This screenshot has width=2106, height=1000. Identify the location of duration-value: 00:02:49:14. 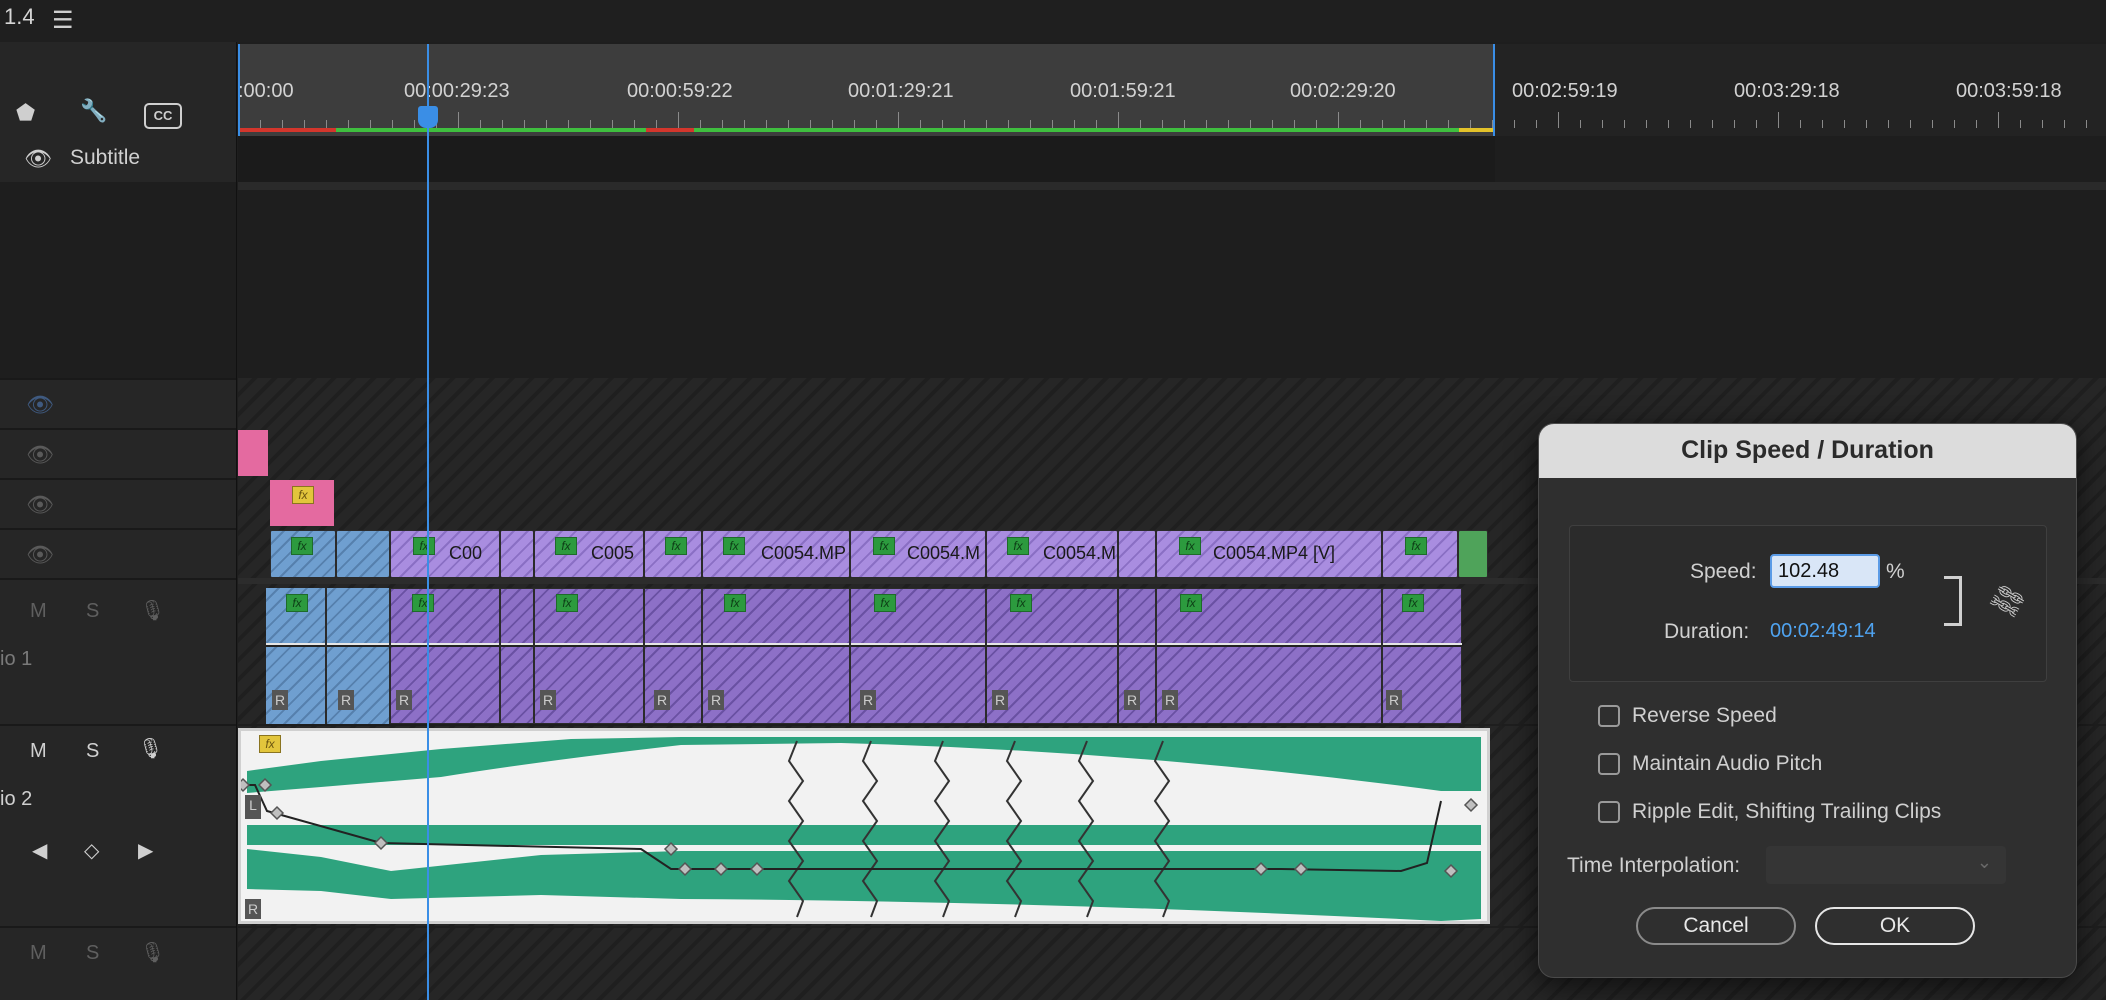
(1823, 631).